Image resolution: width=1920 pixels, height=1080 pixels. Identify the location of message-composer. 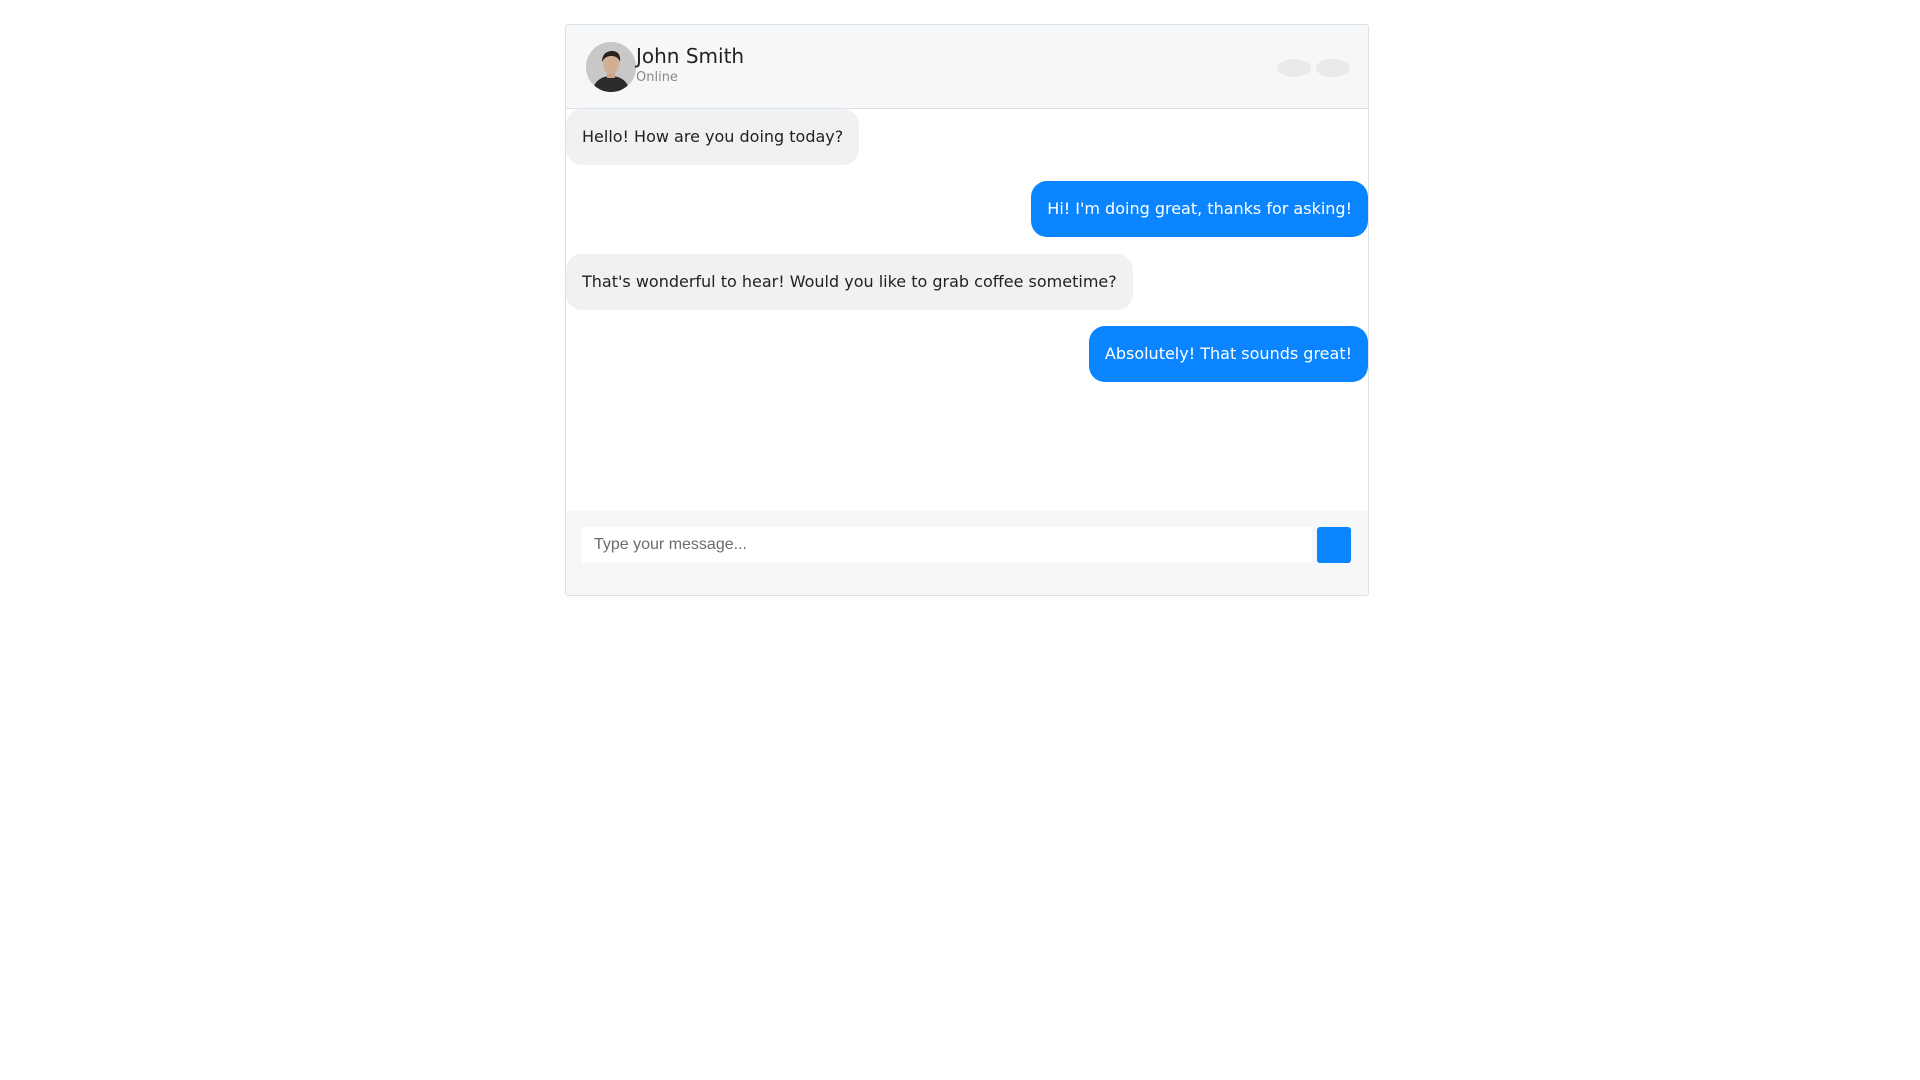
(967, 553).